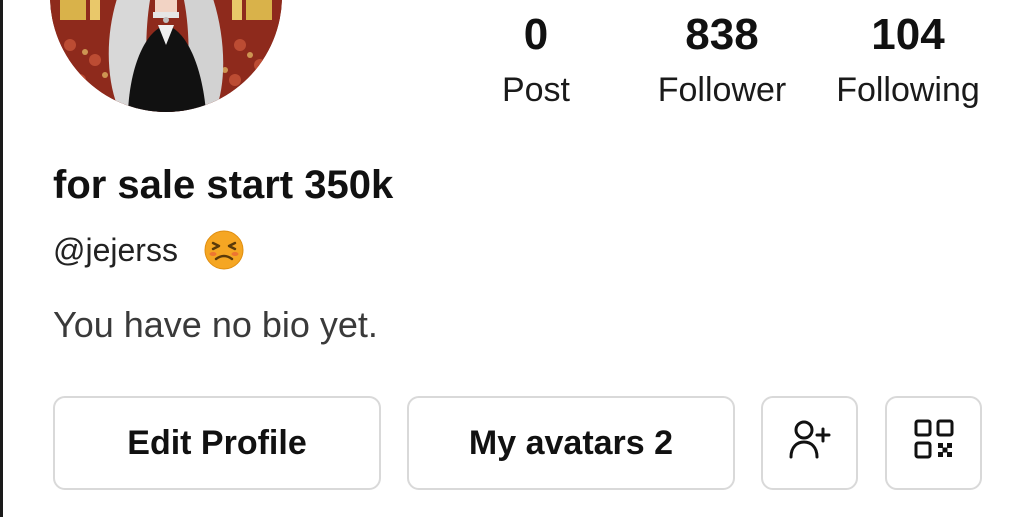 The height and width of the screenshot is (517, 1033). Describe the element at coordinates (722, 34) in the screenshot. I see `follower-count: 838` at that location.